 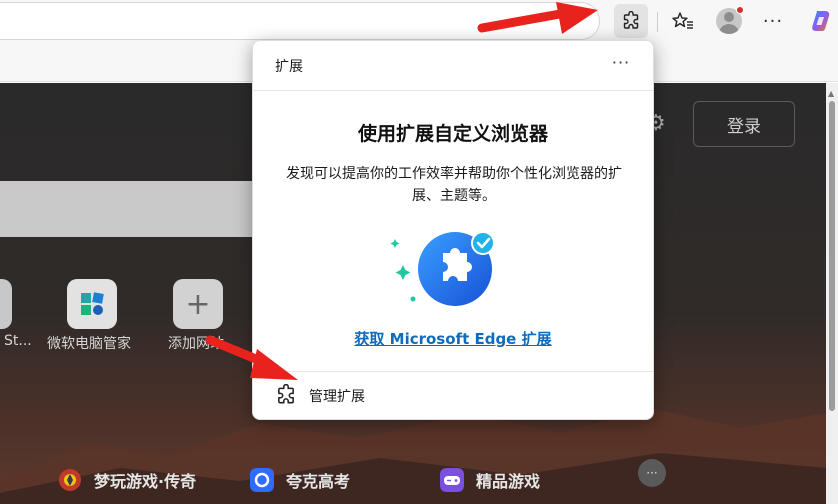 I want to click on quick-link-label-2: 微软电脑管家, so click(x=89, y=344).